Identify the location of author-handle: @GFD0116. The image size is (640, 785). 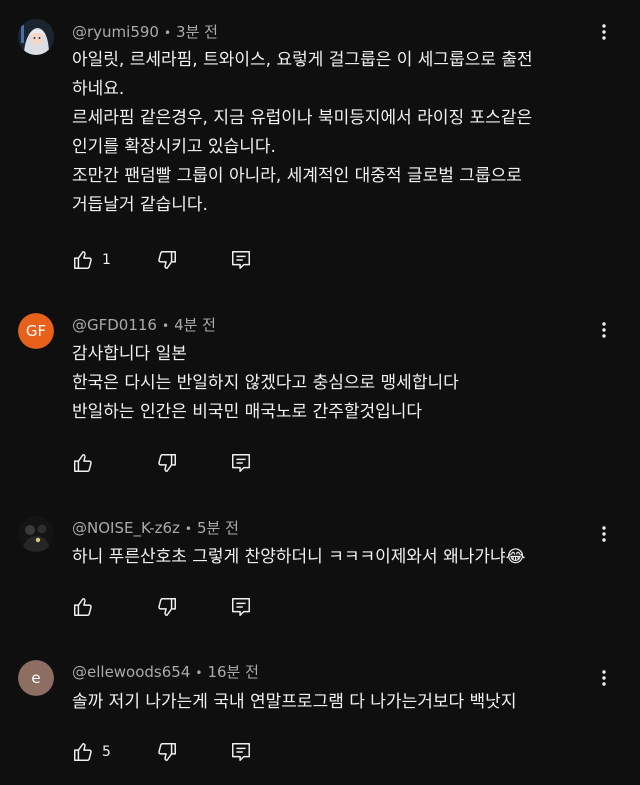
(114, 325).